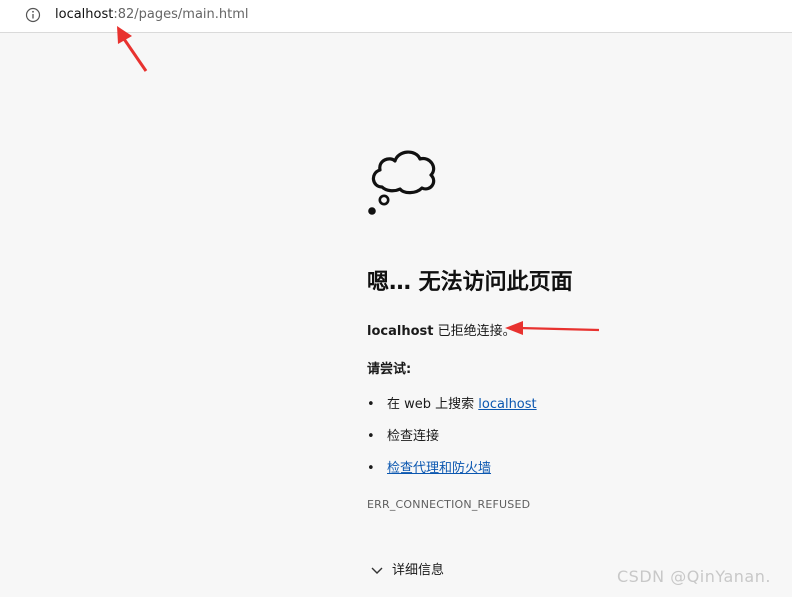 Image resolution: width=792 pixels, height=597 pixels. I want to click on check-proxy-firewall-link: 检查代理和防火墙, so click(439, 468).